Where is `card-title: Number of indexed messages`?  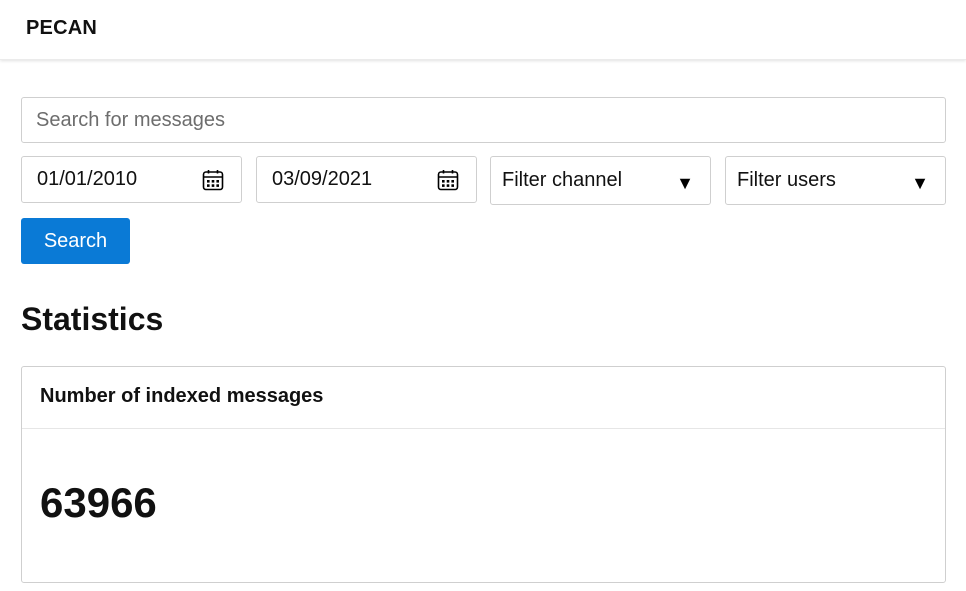
card-title: Number of indexed messages is located at coordinates (483, 398).